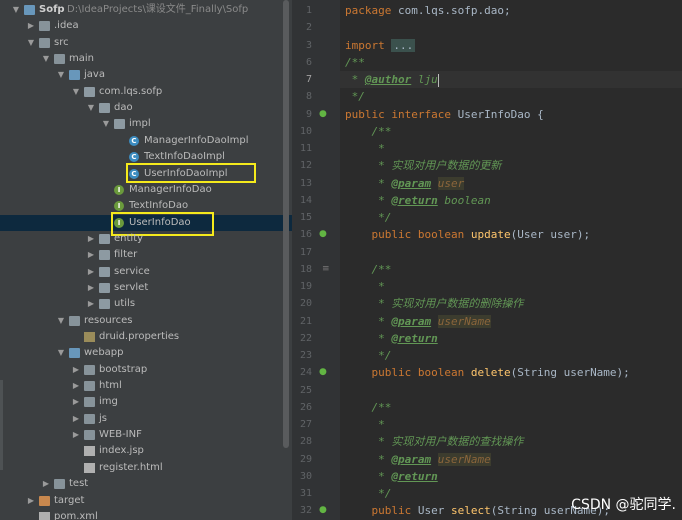 This screenshot has height=520, width=682. I want to click on code-line: package com.lqs.sofp.dao;, so click(428, 10).